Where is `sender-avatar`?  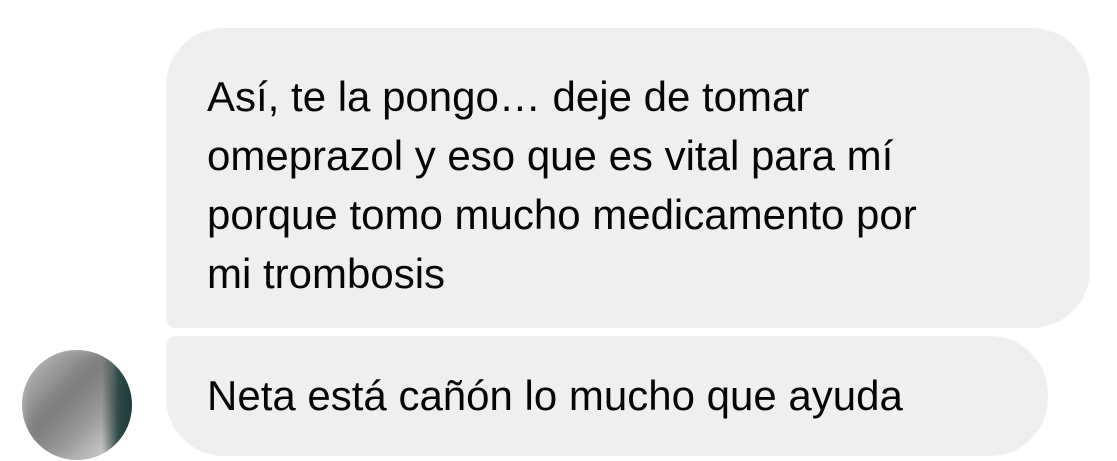 sender-avatar is located at coordinates (77, 405).